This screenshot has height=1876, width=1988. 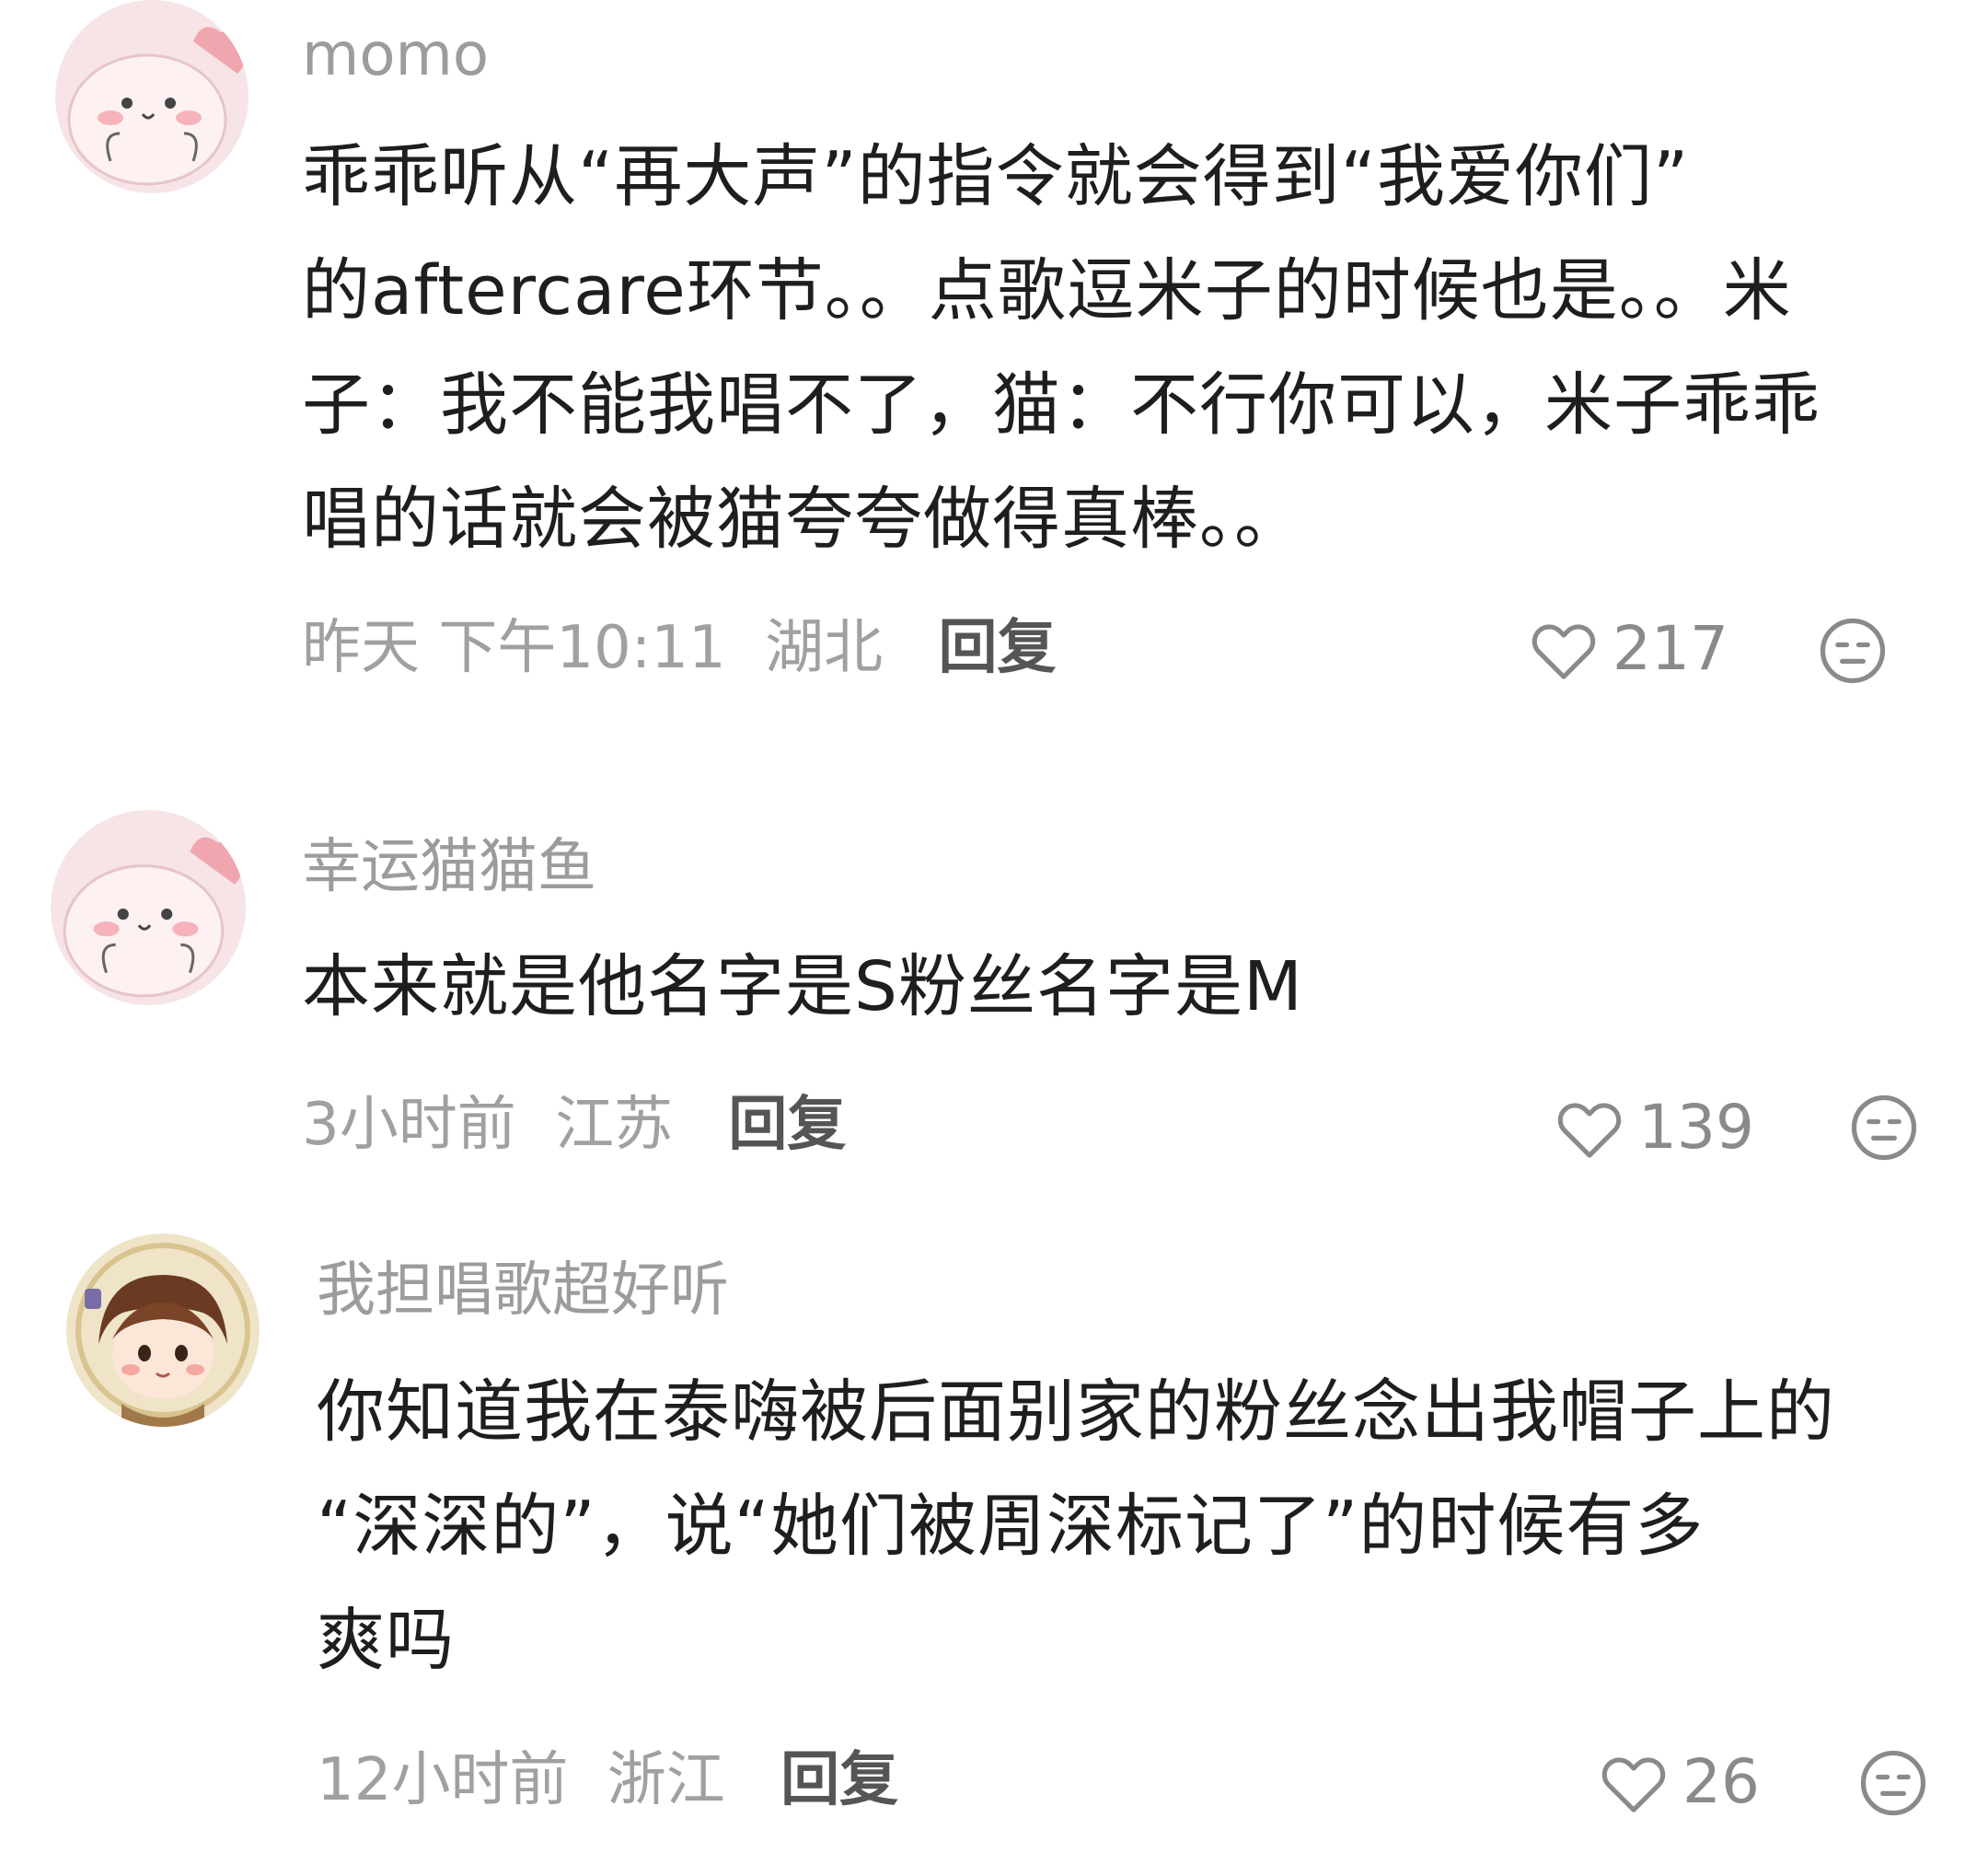 What do you see at coordinates (1721, 1781) in the screenshot?
I see `like-count: 26` at bounding box center [1721, 1781].